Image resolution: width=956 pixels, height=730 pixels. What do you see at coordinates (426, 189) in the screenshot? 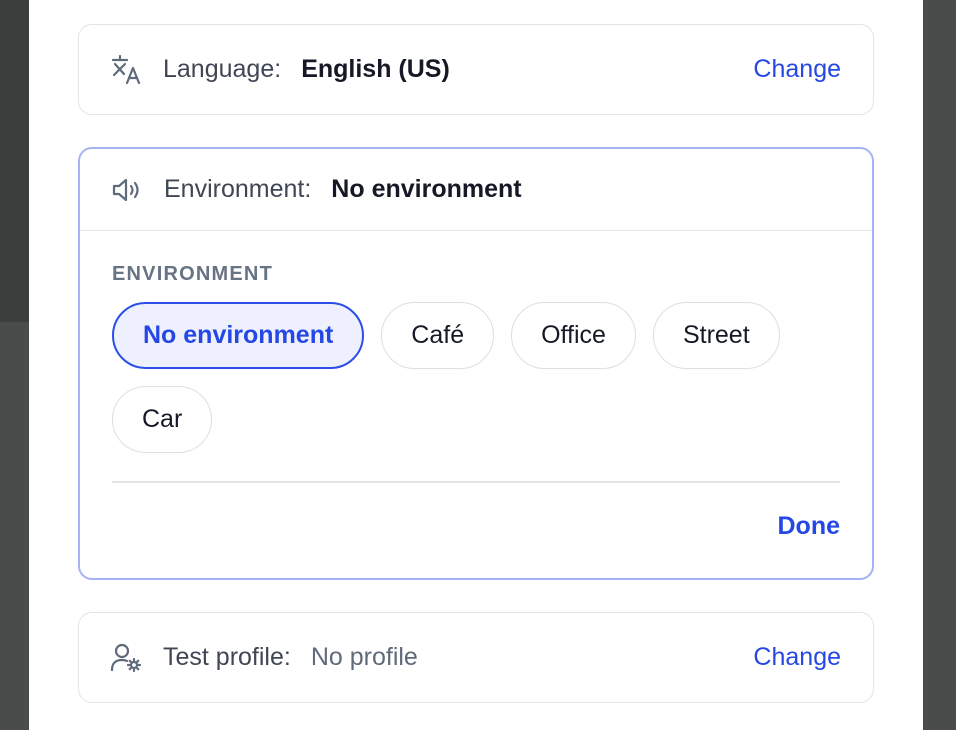
I see `environment-value: No environment` at bounding box center [426, 189].